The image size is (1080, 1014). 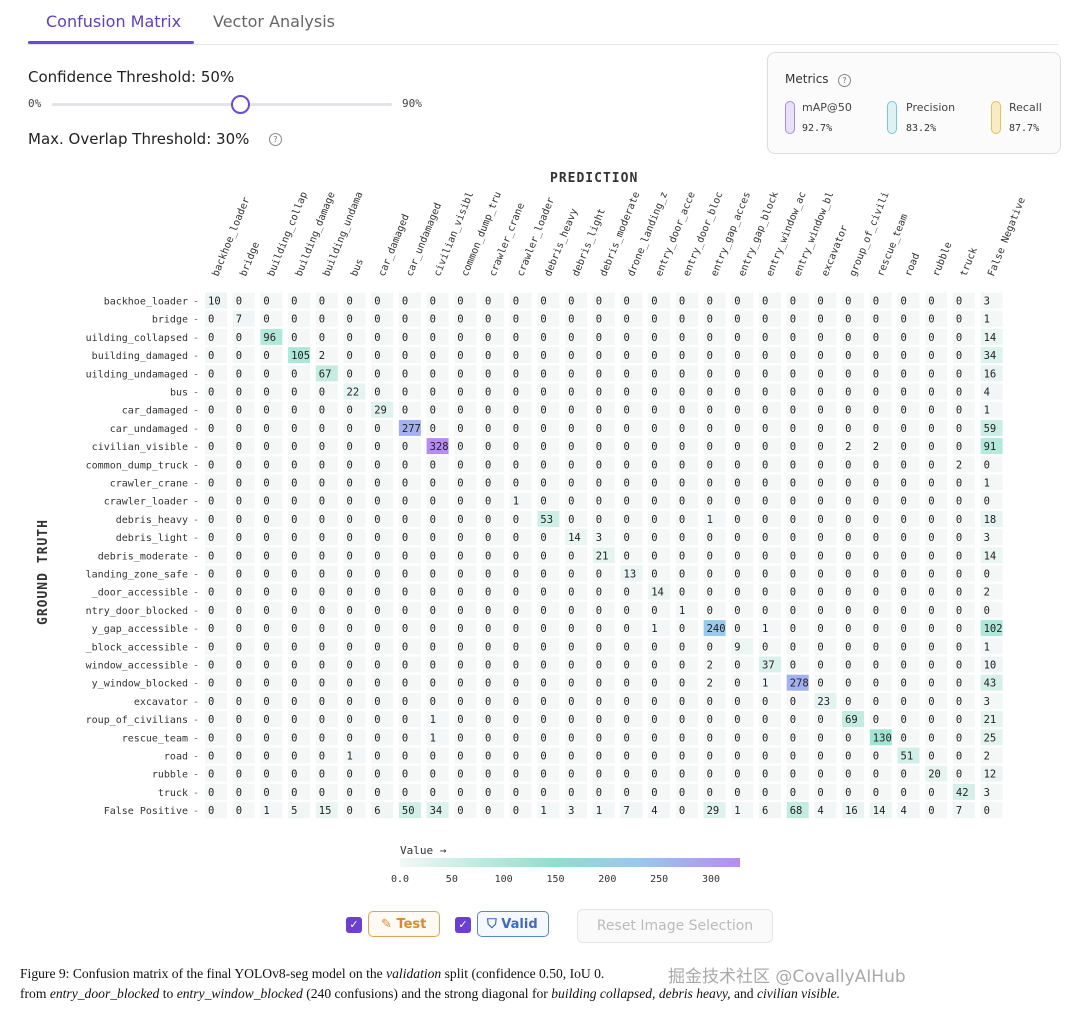 I want to click on row-label: window_accessible, so click(x=137, y=666).